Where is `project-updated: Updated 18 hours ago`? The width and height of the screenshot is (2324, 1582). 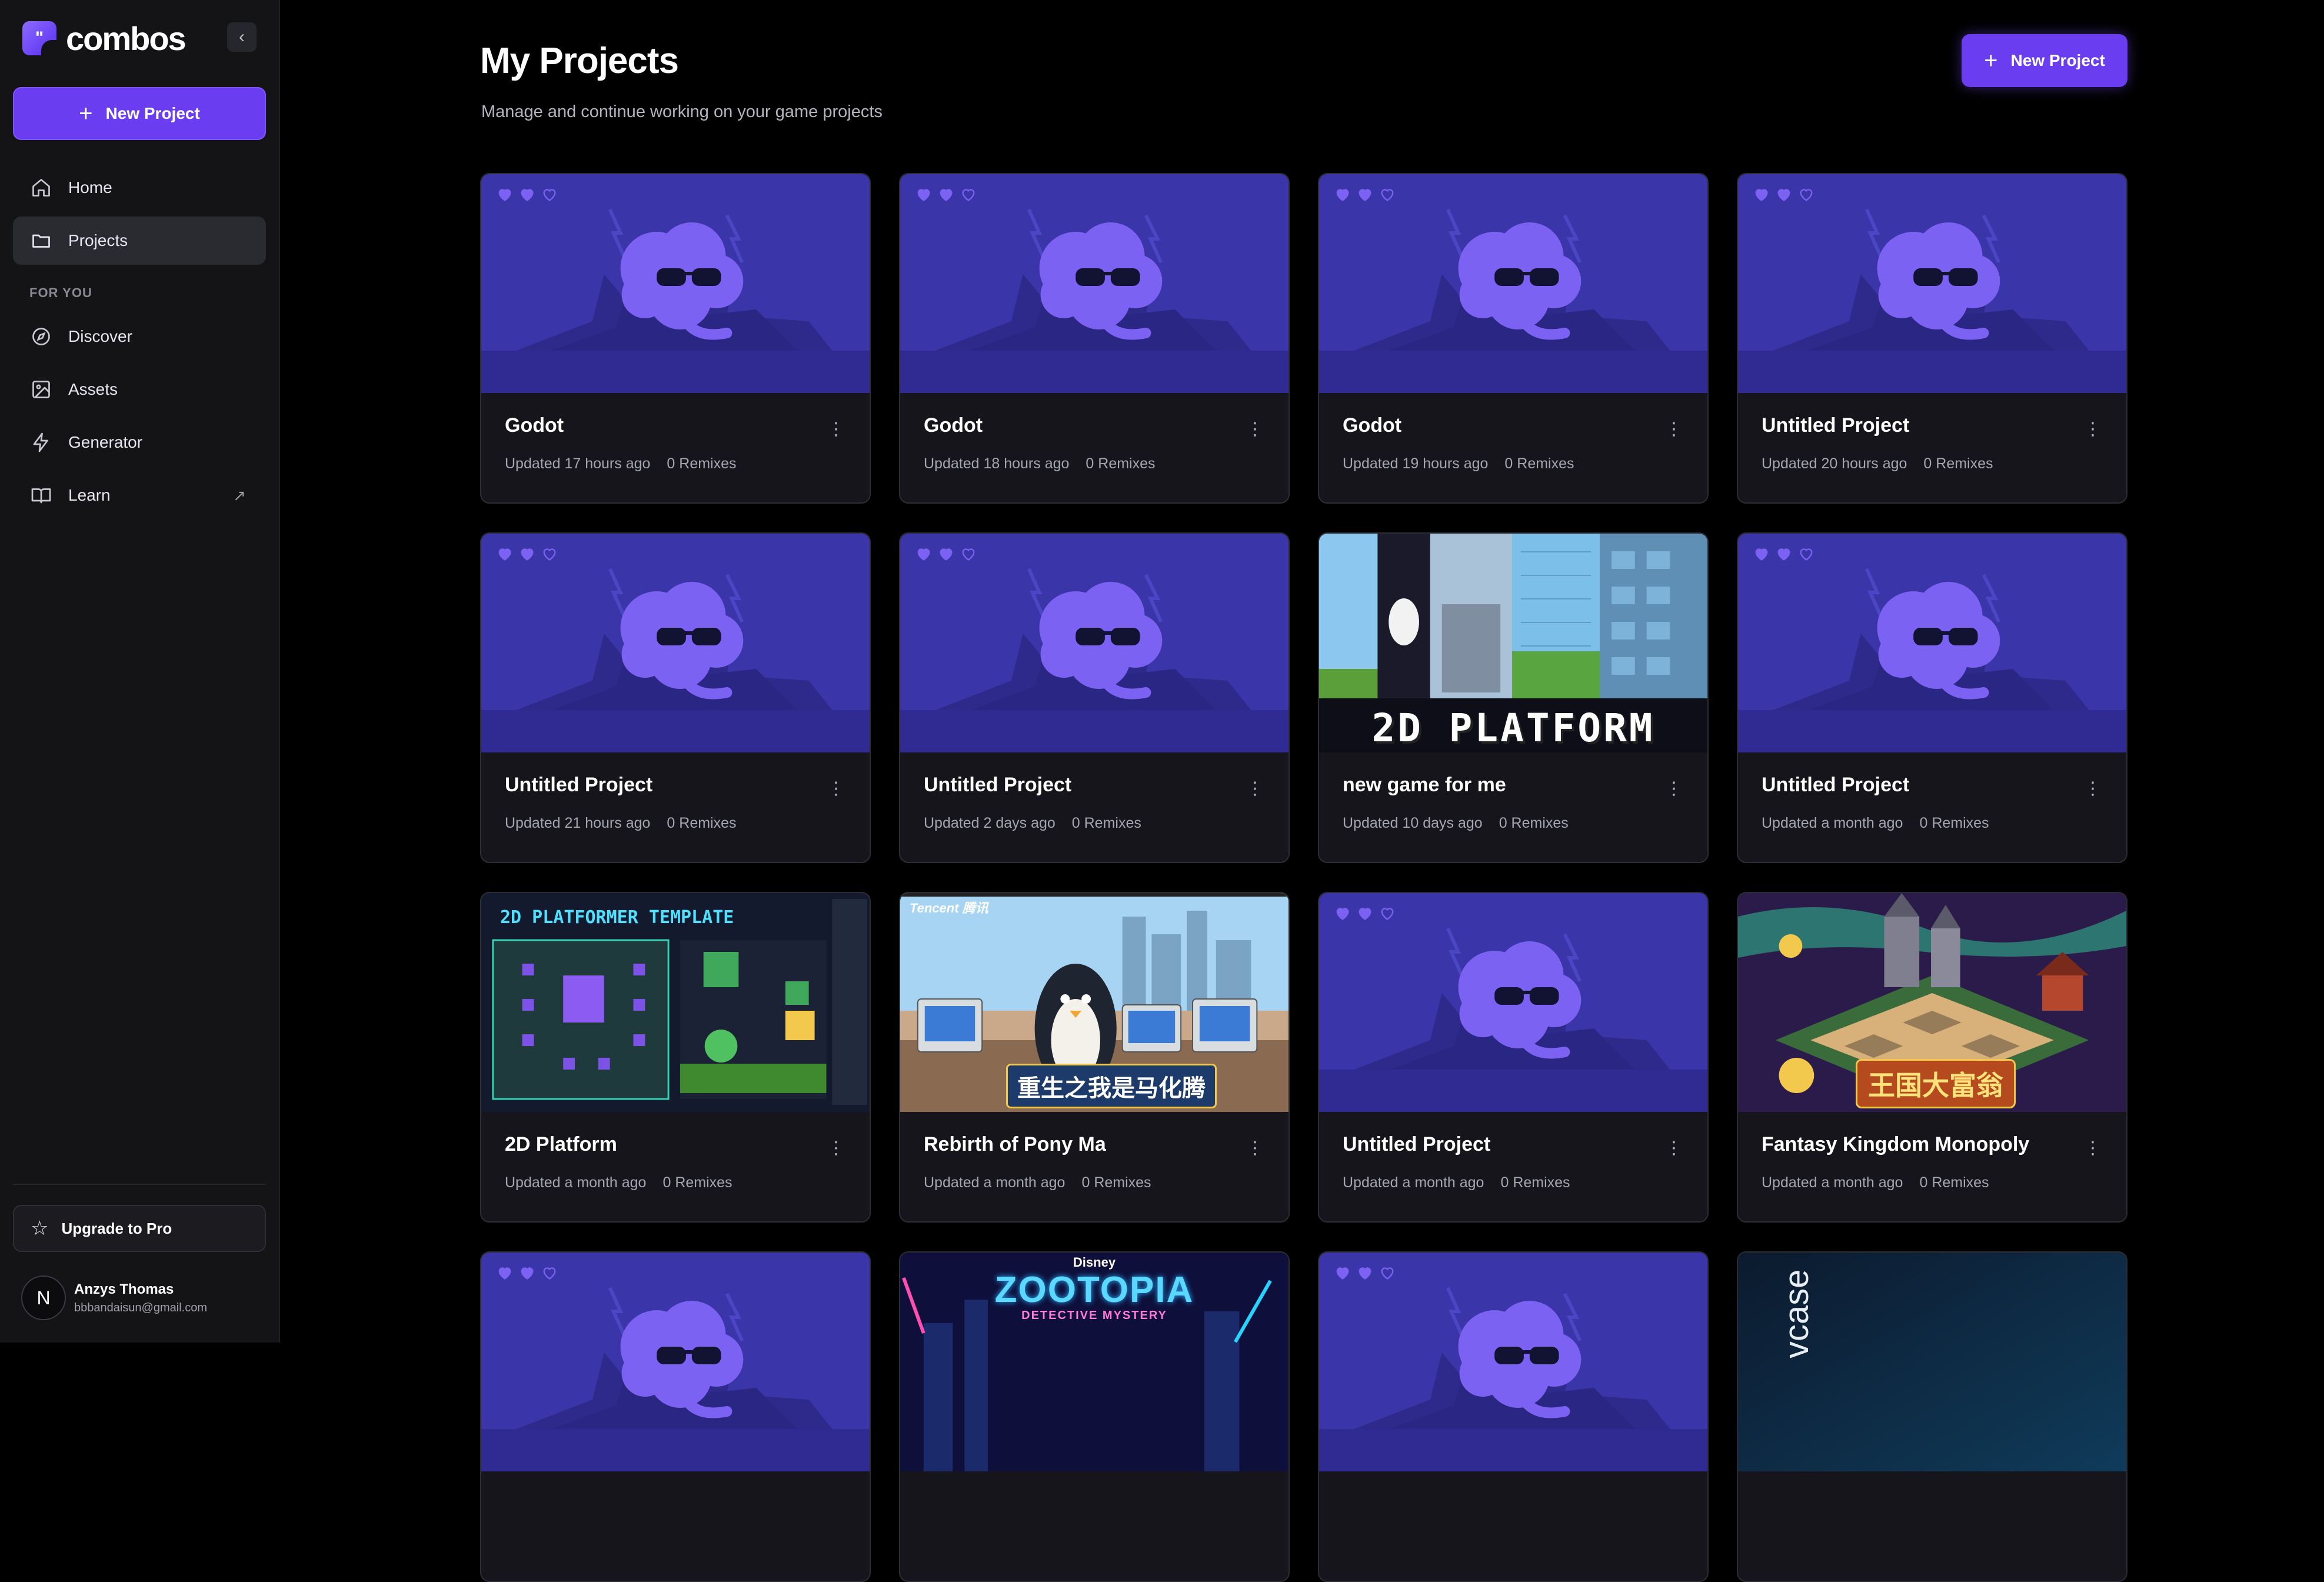
project-updated: Updated 18 hours ago is located at coordinates (997, 463).